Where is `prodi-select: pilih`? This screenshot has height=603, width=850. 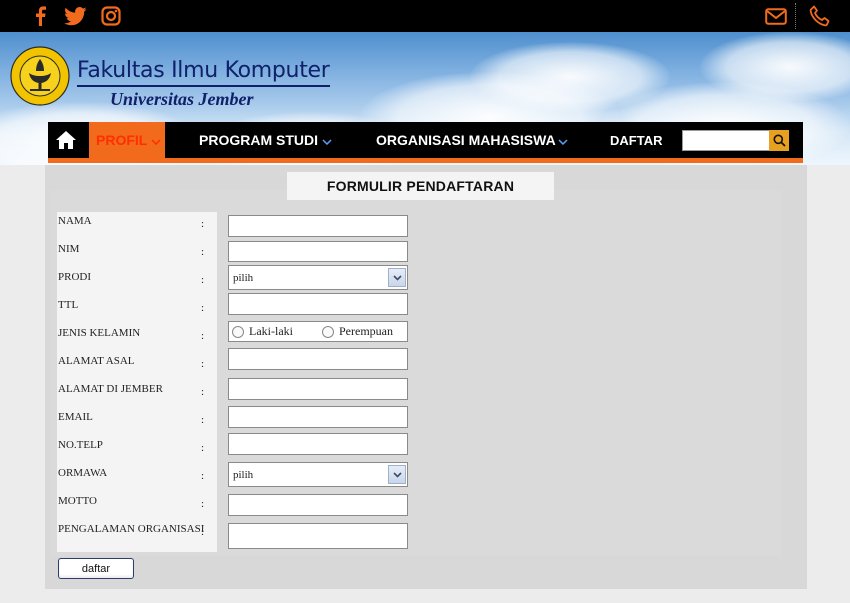
prodi-select: pilih is located at coordinates (318, 277).